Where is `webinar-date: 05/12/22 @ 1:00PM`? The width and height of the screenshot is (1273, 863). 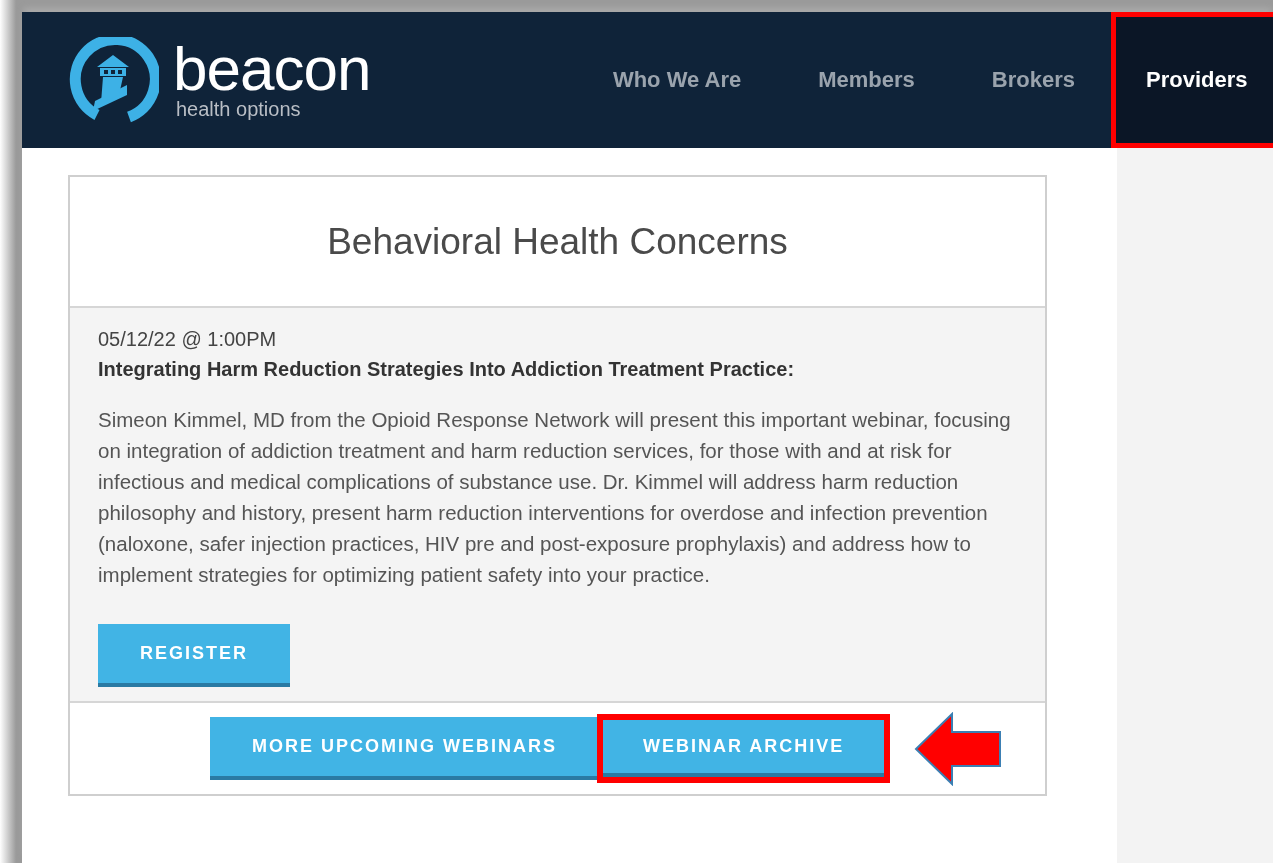
webinar-date: 05/12/22 @ 1:00PM is located at coordinates (188, 339).